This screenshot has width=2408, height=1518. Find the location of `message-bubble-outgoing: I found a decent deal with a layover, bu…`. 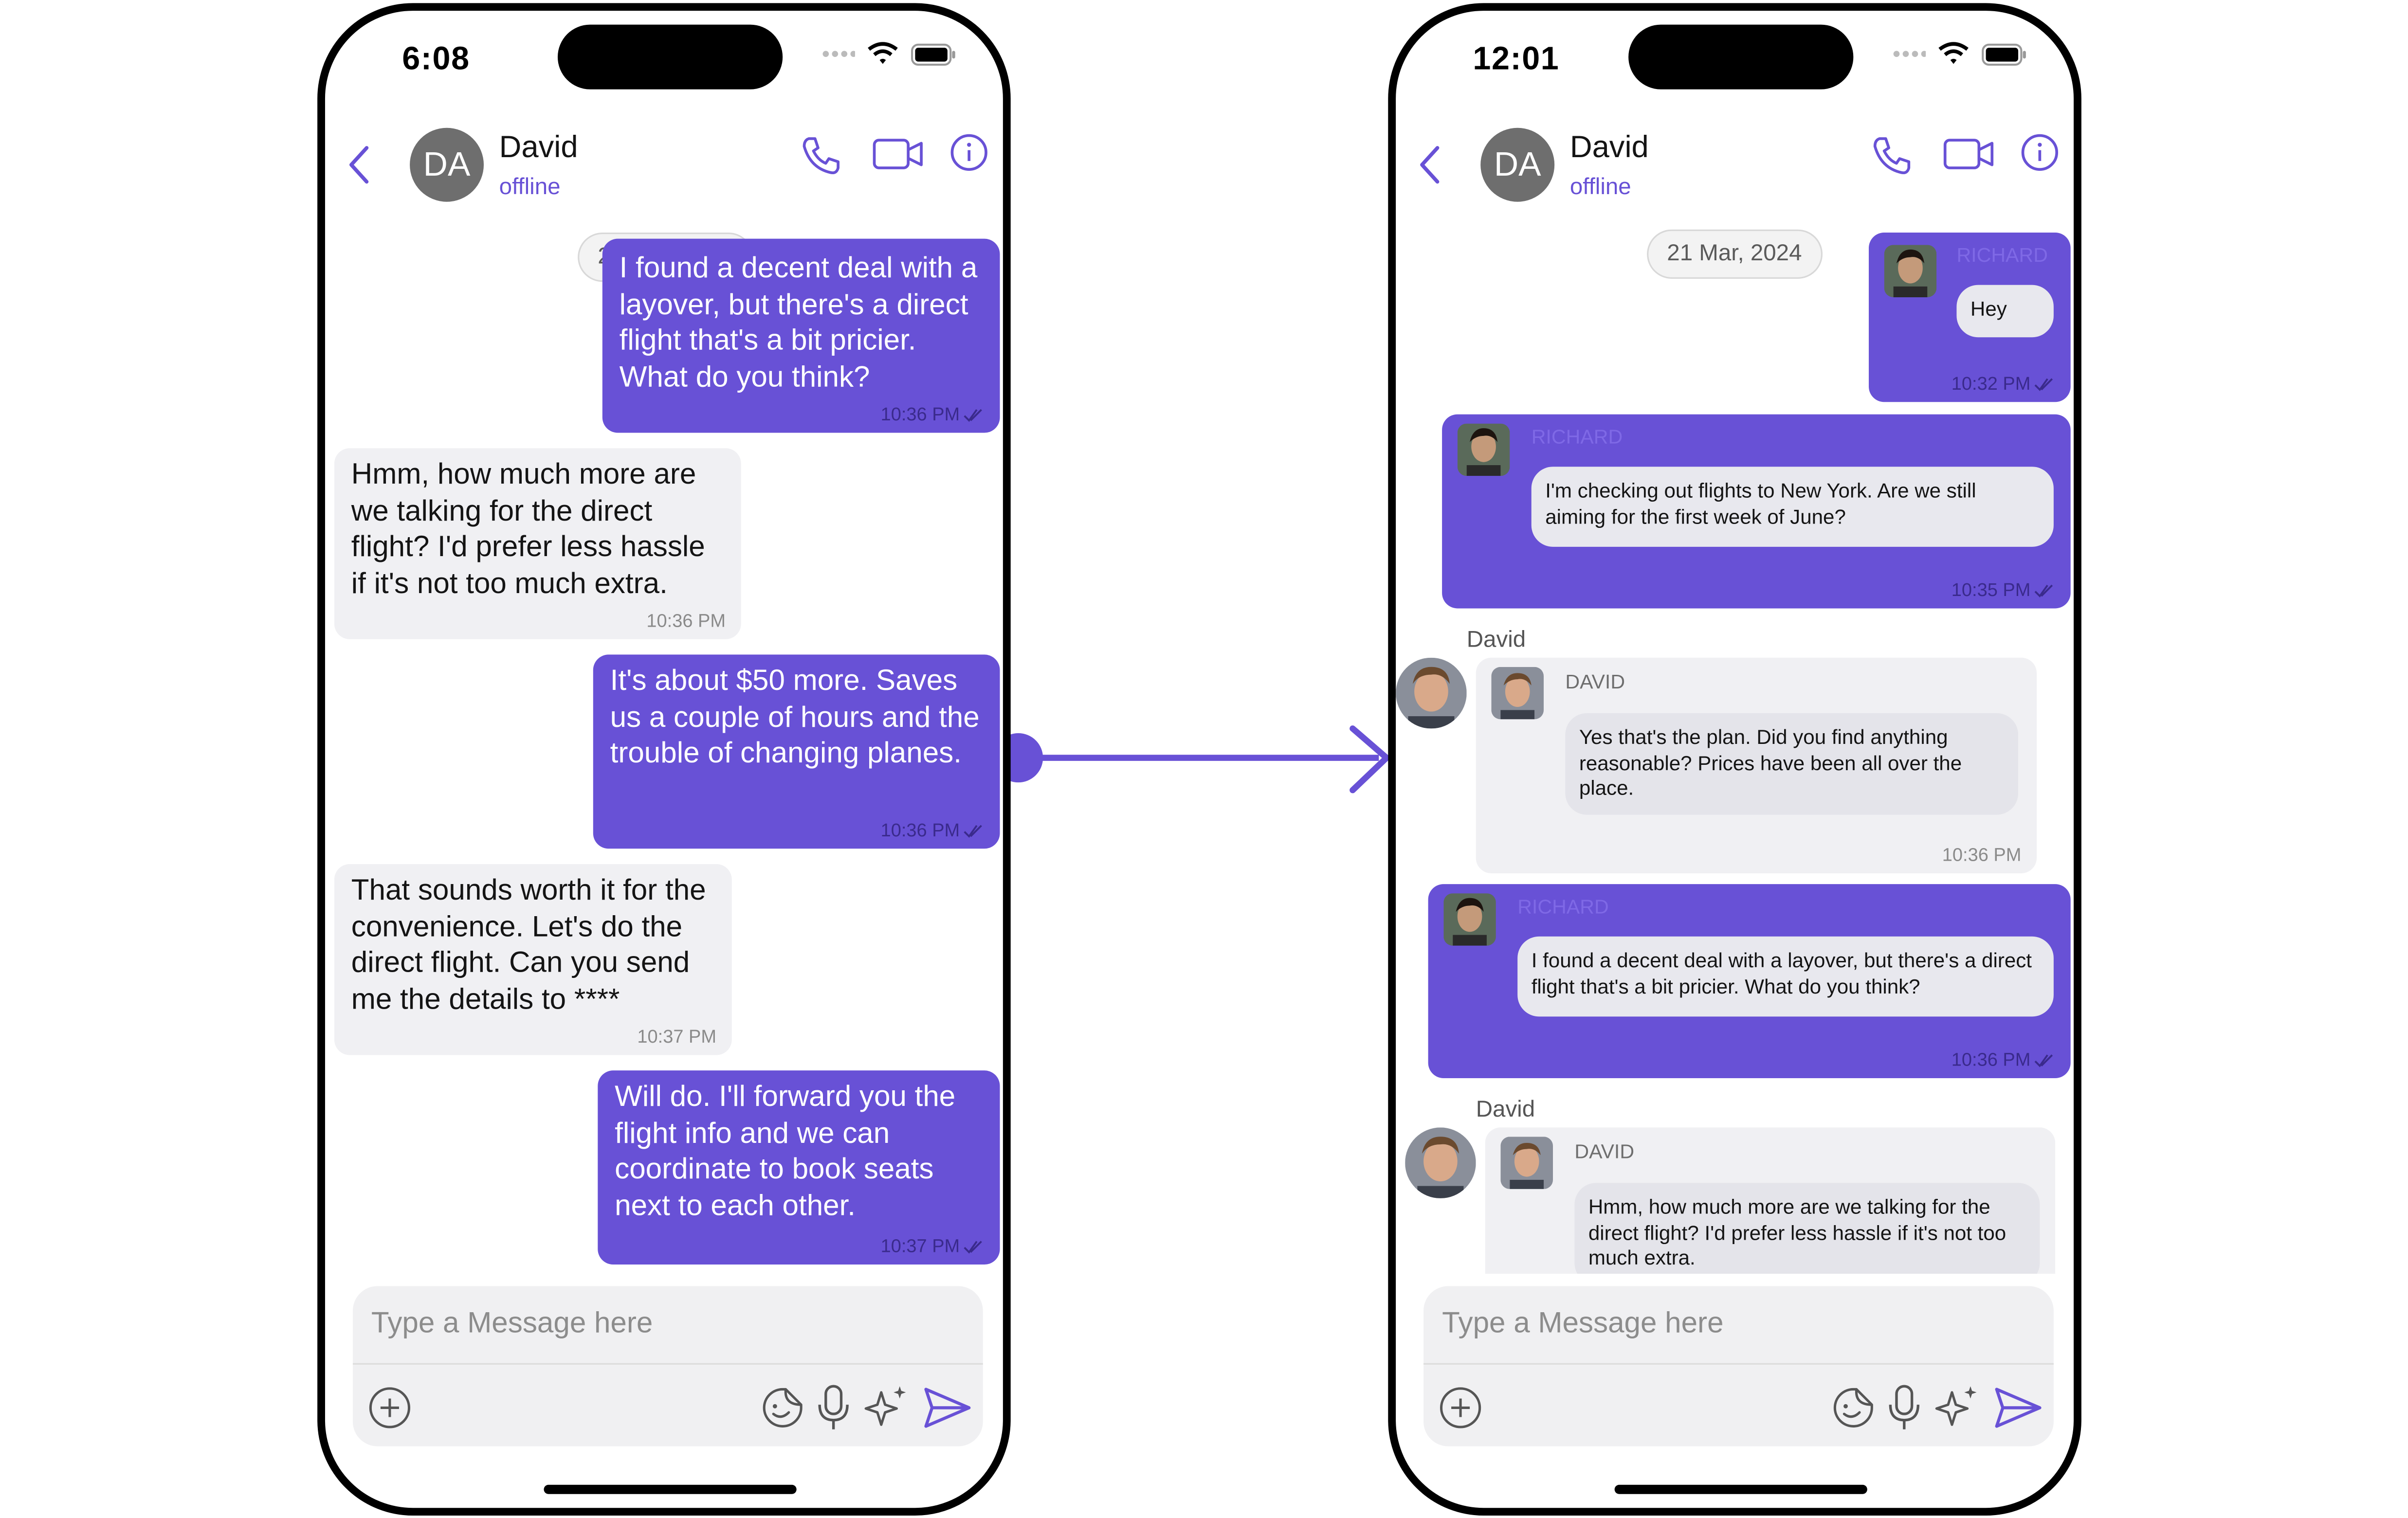

message-bubble-outgoing: I found a decent deal with a layover, bu… is located at coordinates (801, 335).